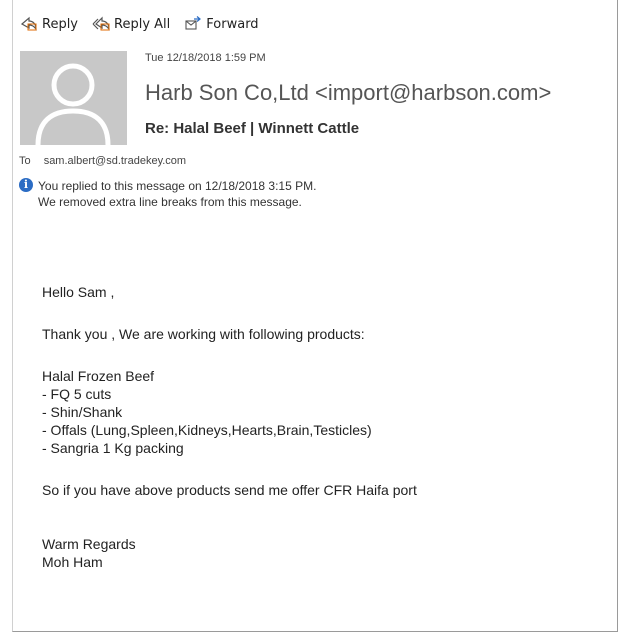 This screenshot has height=636, width=626. Describe the element at coordinates (82, 412) in the screenshot. I see `body-list-item: - Shin/Shank` at that location.